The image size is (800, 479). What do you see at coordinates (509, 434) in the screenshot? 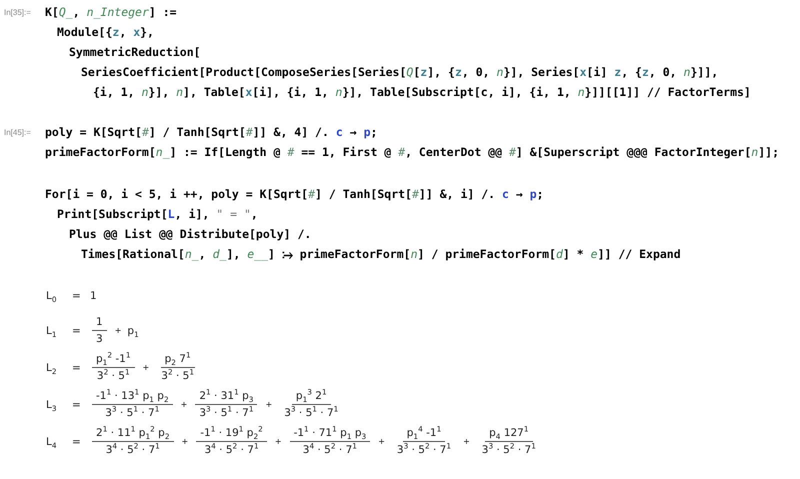
I see `numerator: p$_{4}$ 127$^{1}$` at bounding box center [509, 434].